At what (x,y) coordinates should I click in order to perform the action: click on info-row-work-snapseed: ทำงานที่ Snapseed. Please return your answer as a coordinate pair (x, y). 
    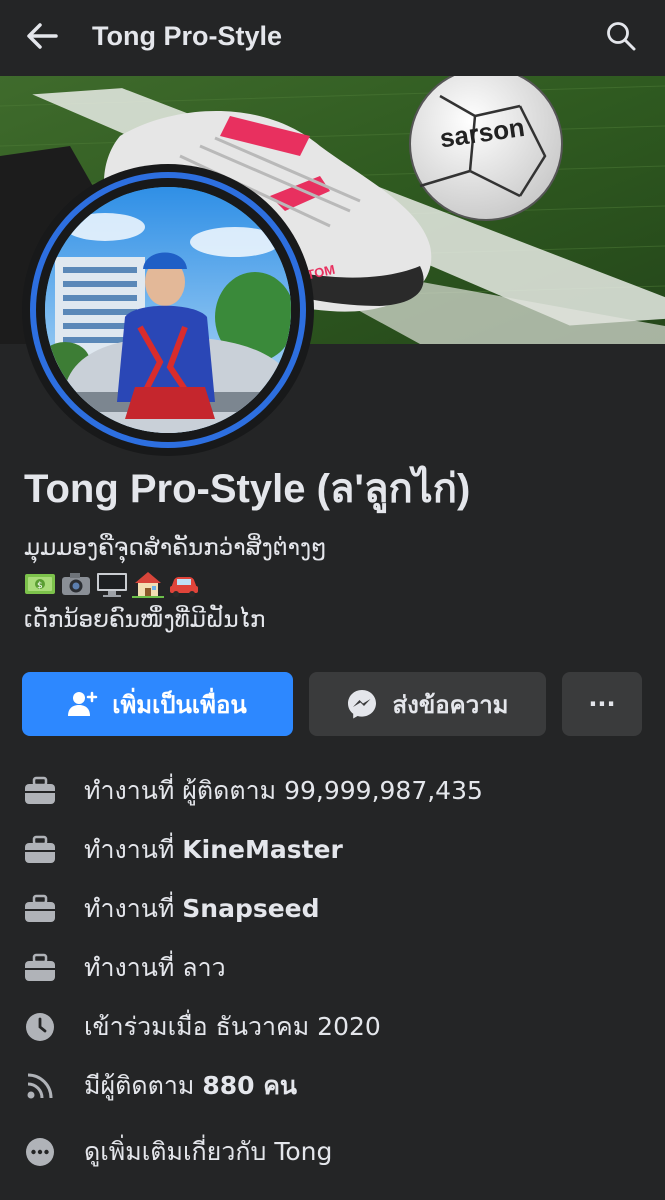
    Looking at the image, I should click on (332, 909).